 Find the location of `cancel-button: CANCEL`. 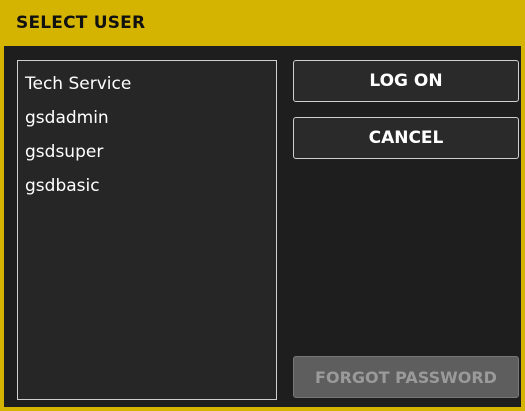

cancel-button: CANCEL is located at coordinates (406, 138).